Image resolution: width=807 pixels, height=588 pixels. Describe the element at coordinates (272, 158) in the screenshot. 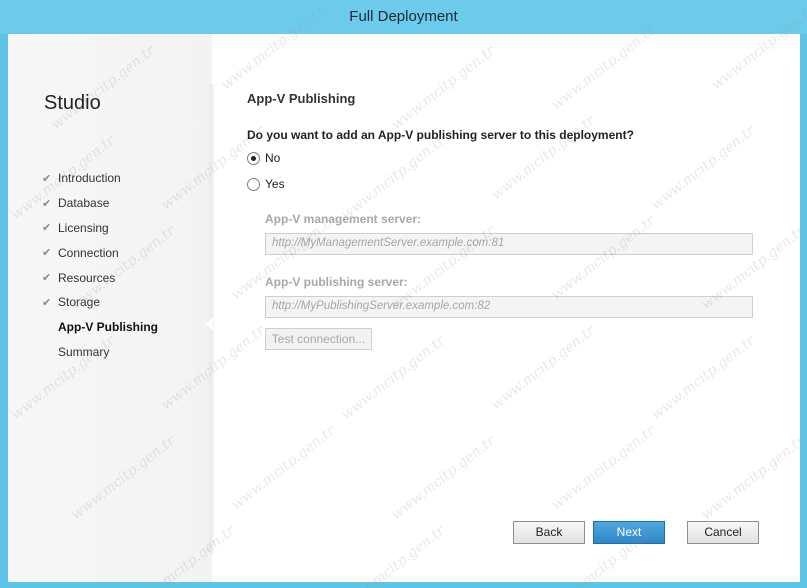

I see `radio-no-label: No` at that location.